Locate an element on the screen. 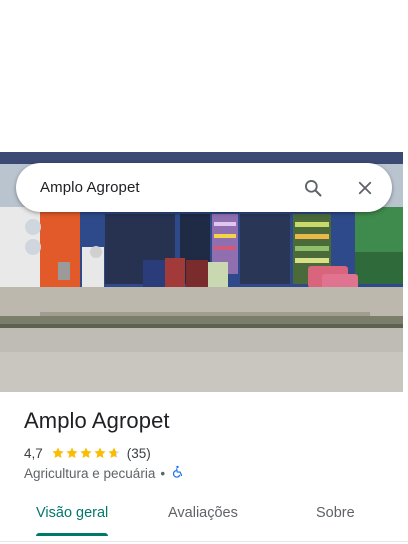  place-tabs: Visão geral Avaliações Sobre is located at coordinates (204, 516).